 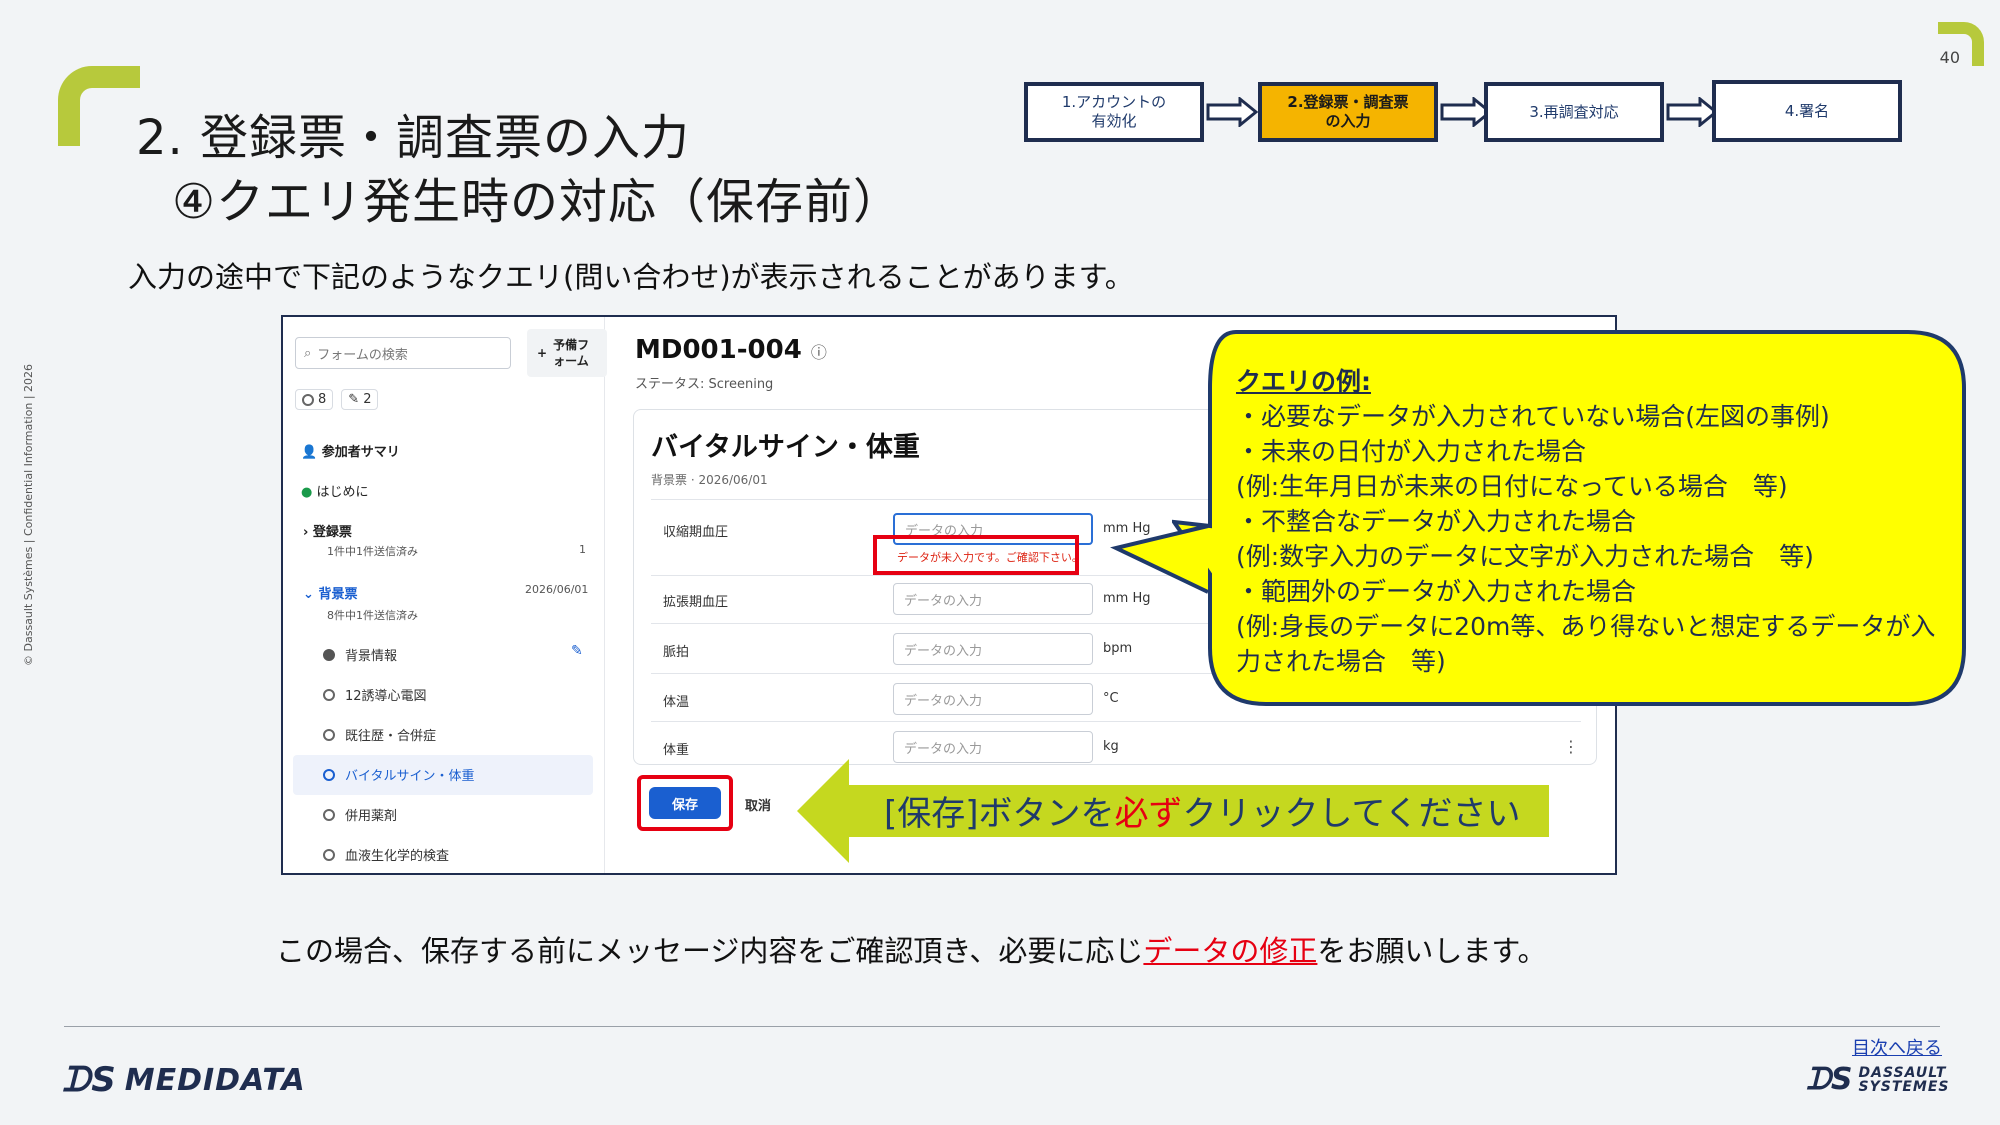 I want to click on edit-pencil-icon: ✎, so click(x=577, y=651).